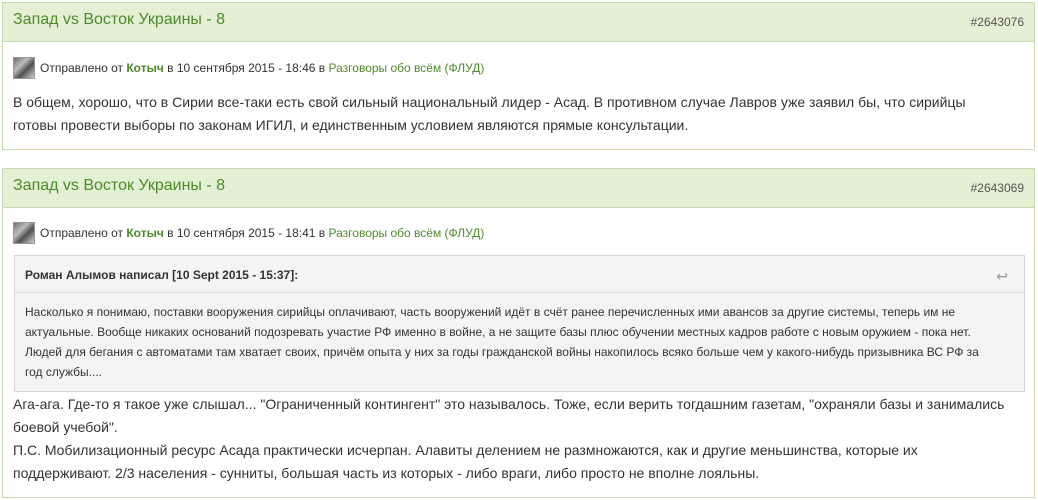 The height and width of the screenshot is (500, 1038). I want to click on post-id: #2643069, so click(997, 188).